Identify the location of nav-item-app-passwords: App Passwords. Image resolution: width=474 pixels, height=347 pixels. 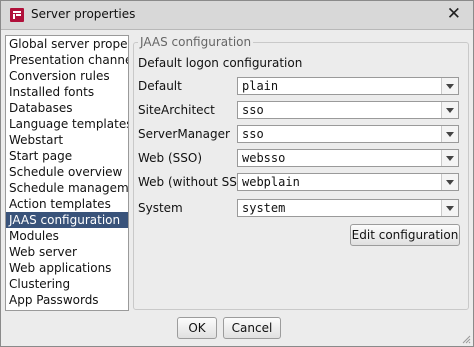
(67, 300).